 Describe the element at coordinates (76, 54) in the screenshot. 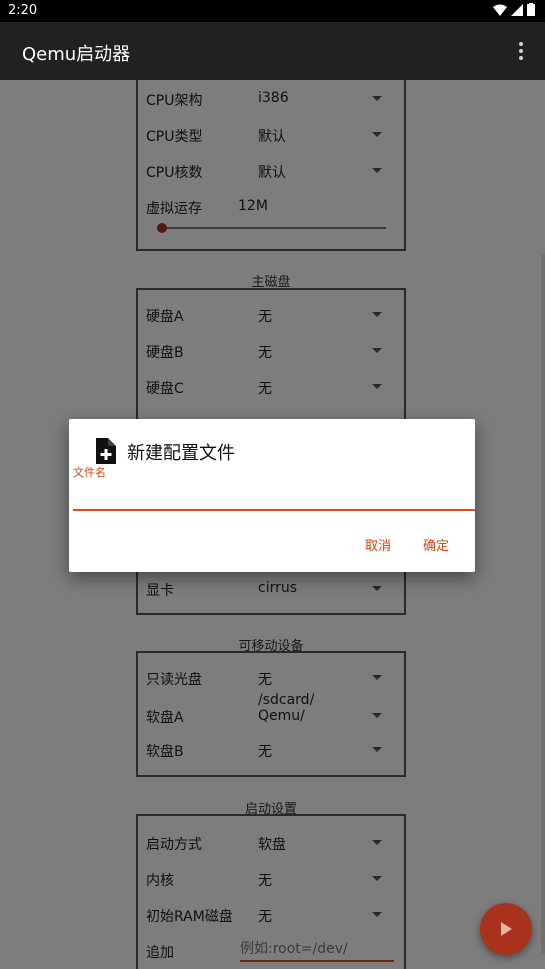

I see `app-title: Qemu启动器` at that location.